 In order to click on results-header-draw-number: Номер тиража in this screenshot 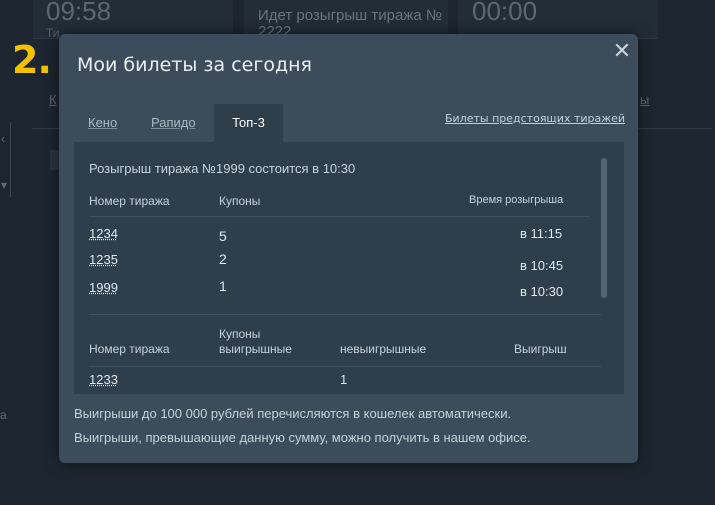, I will do `click(129, 349)`.